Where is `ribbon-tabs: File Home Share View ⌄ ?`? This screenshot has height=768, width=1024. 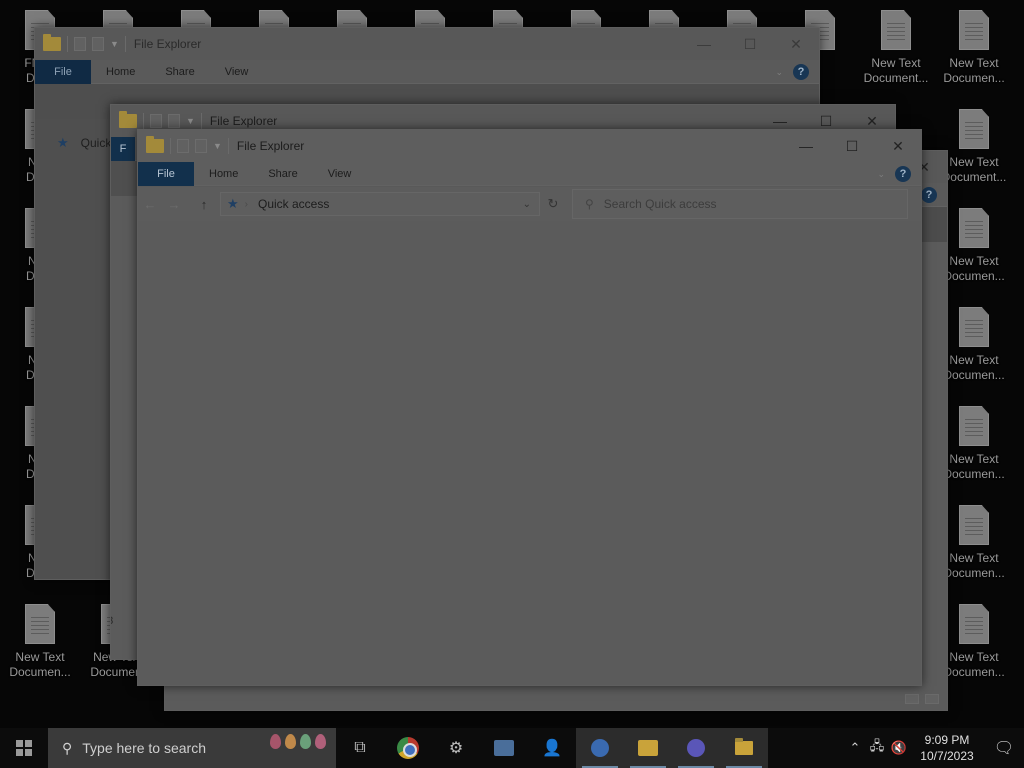 ribbon-tabs: File Home Share View ⌄ ? is located at coordinates (529, 173).